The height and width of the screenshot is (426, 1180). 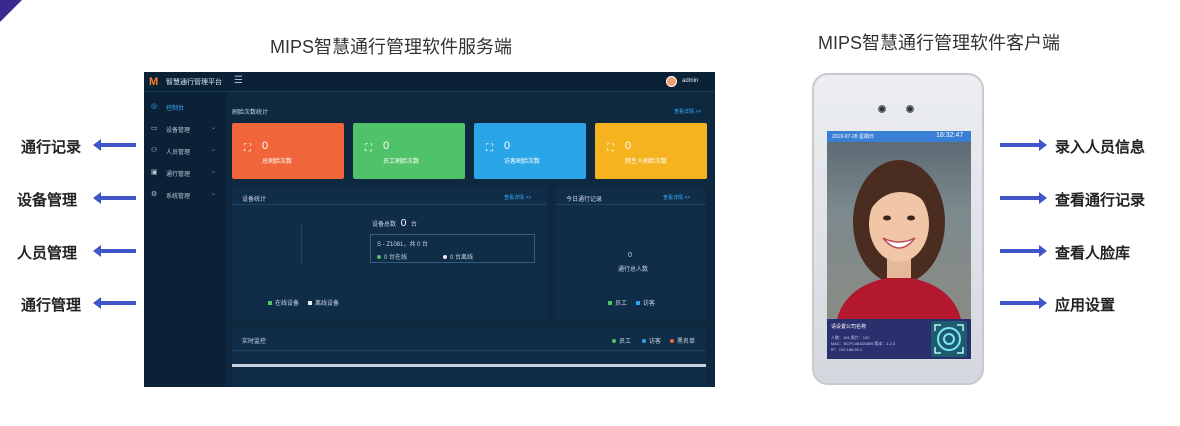 What do you see at coordinates (178, 175) in the screenshot?
I see `sidebar-item-label: 通行管理` at bounding box center [178, 175].